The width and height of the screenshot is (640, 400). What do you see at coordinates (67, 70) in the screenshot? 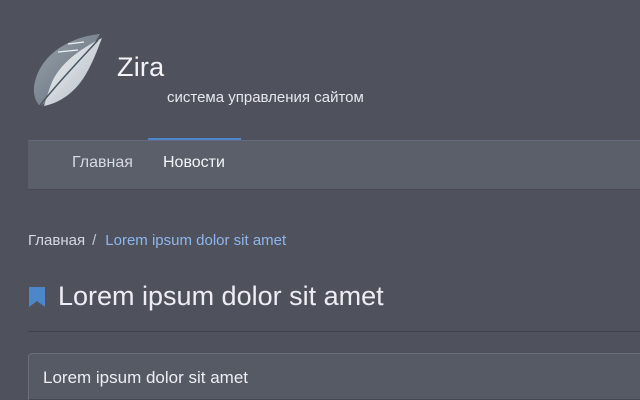
I see `leaf-logo-icon` at bounding box center [67, 70].